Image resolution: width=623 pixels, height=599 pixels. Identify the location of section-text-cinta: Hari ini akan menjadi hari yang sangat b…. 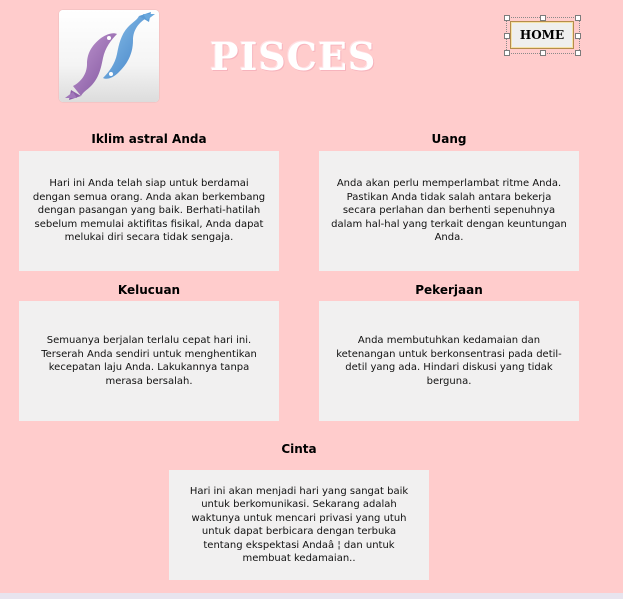
(299, 525).